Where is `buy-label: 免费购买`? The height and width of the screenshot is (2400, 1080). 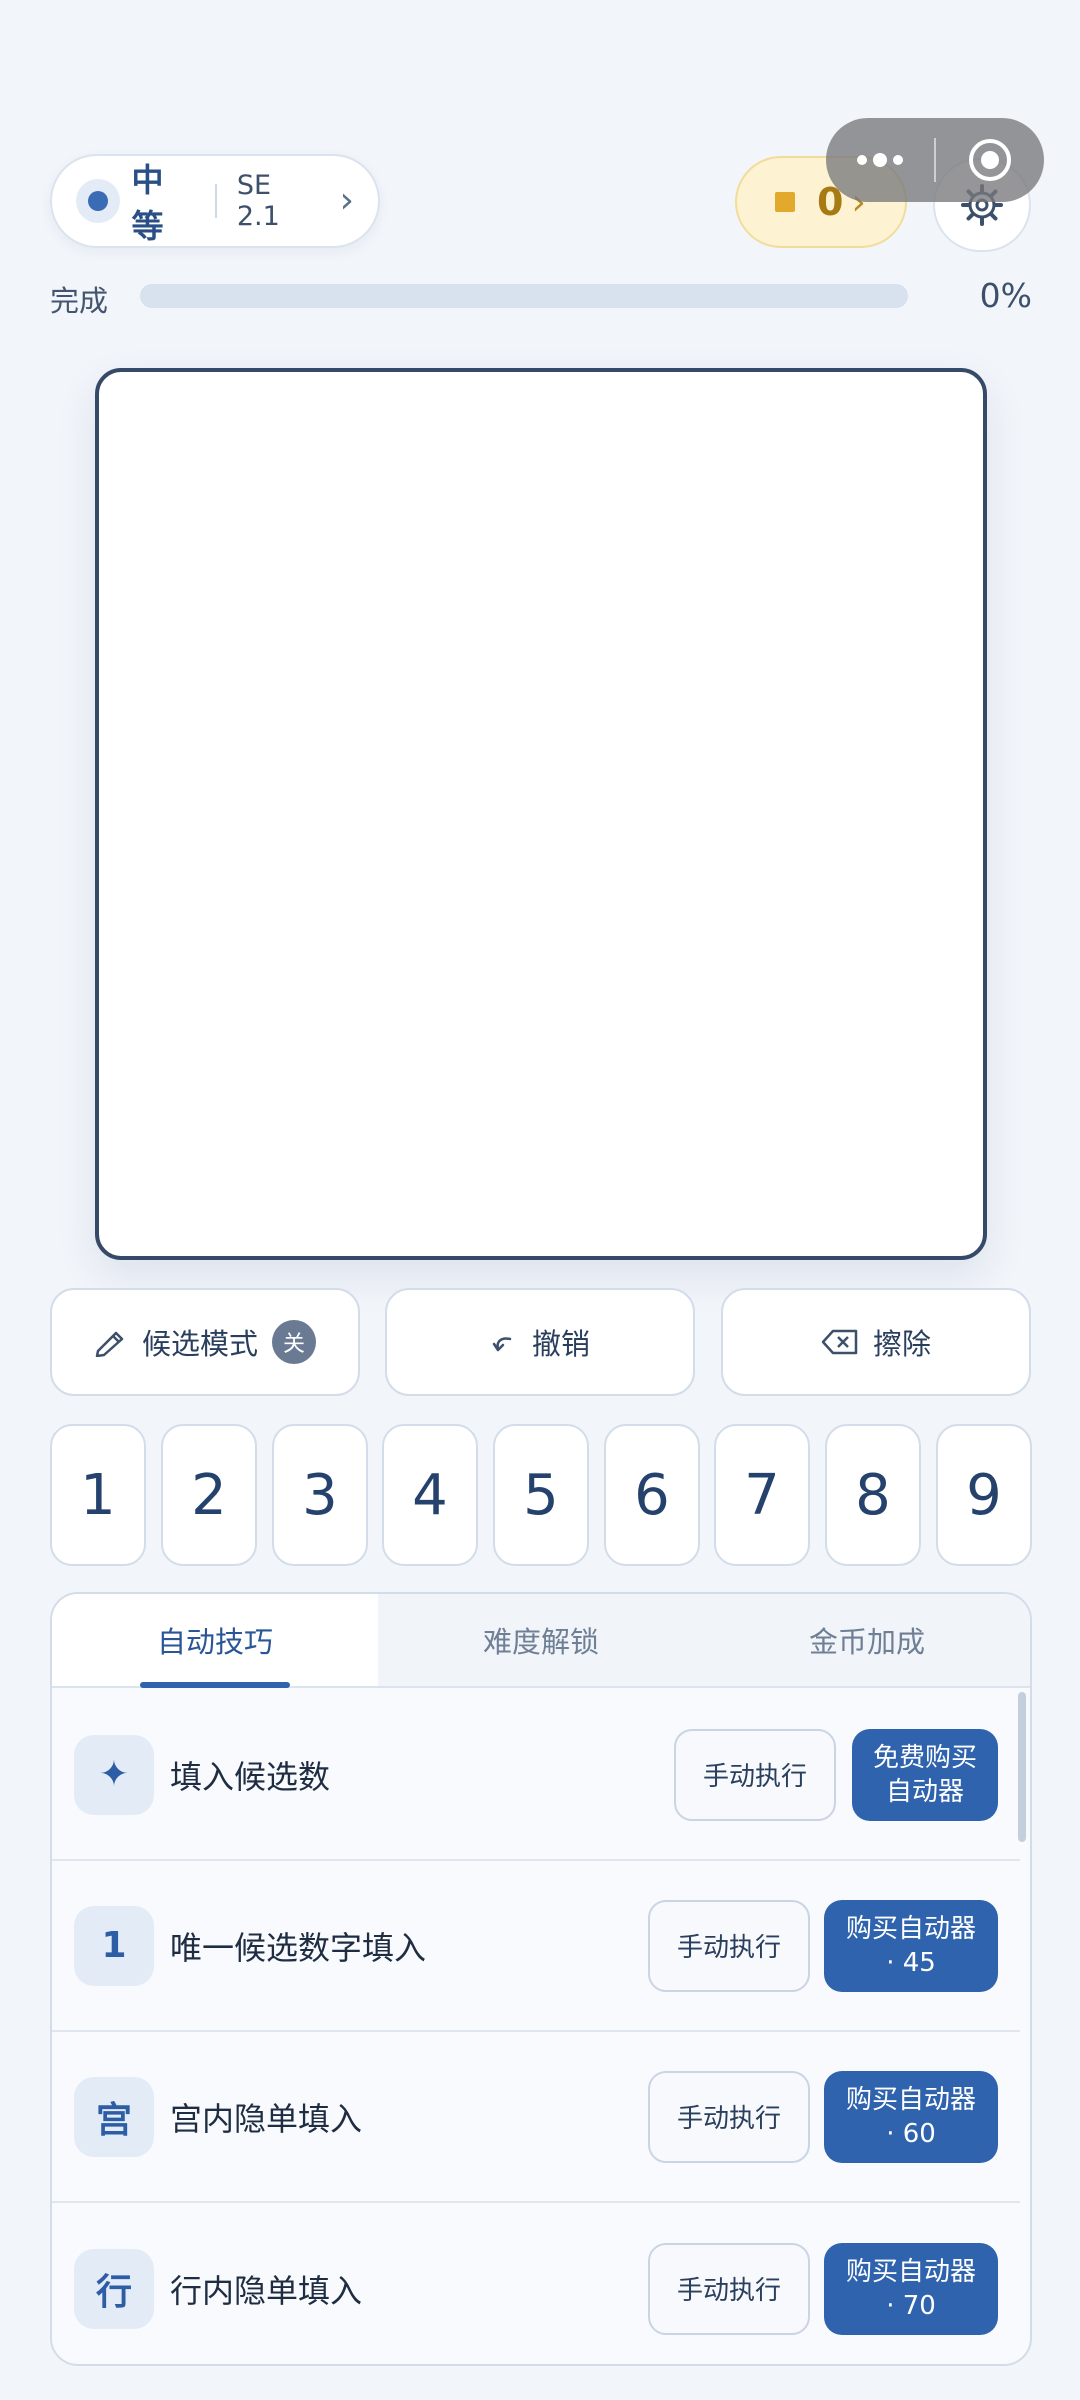 buy-label: 免费购买 is located at coordinates (924, 1757).